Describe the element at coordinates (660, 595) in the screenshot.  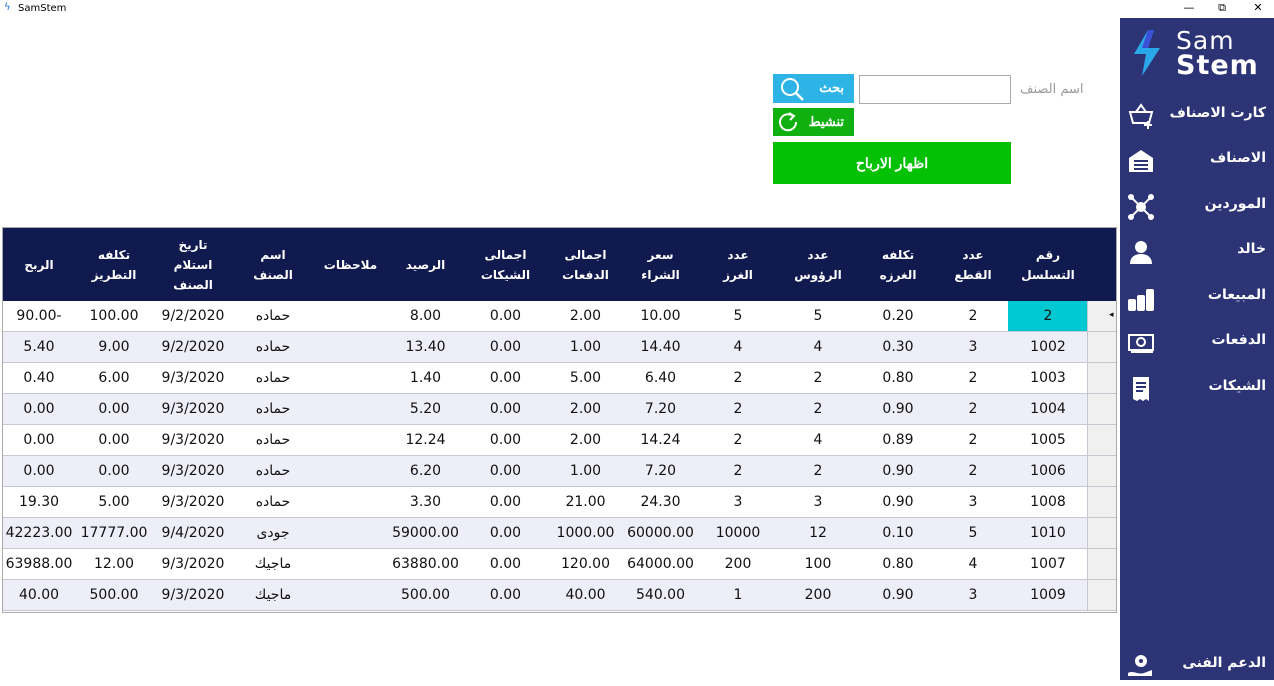
I see `table-cell: 540.00` at that location.